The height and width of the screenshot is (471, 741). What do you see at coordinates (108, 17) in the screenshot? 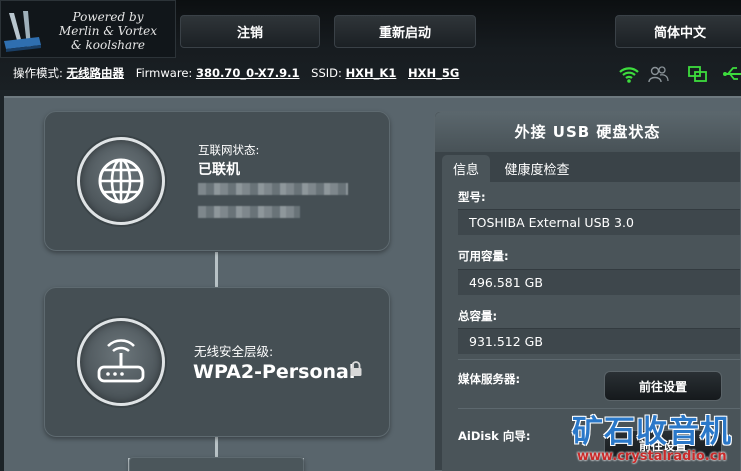
I see `brand-line-1: Powered by` at bounding box center [108, 17].